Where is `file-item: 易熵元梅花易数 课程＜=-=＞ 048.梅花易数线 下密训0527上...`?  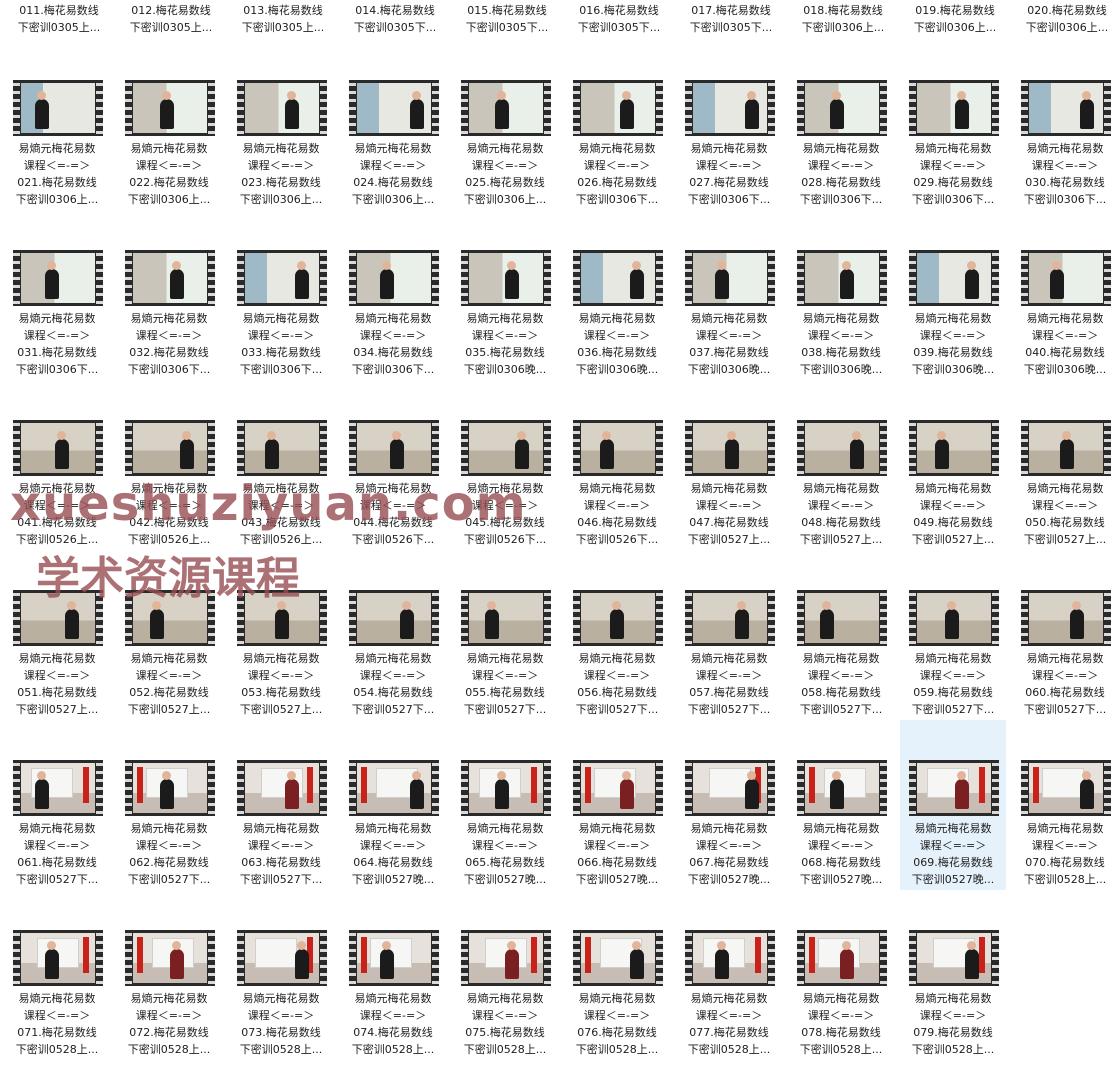
file-item: 易熵元梅花易数 课程＜=-=＞ 048.梅花易数线 下密训0527上... is located at coordinates (841, 465).